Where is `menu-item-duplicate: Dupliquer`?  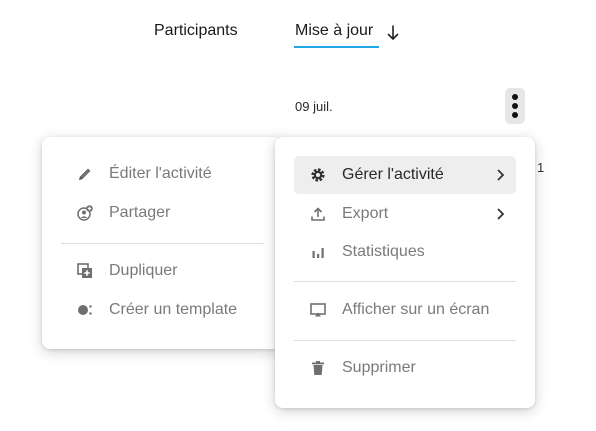 menu-item-duplicate: Dupliquer is located at coordinates (162, 271).